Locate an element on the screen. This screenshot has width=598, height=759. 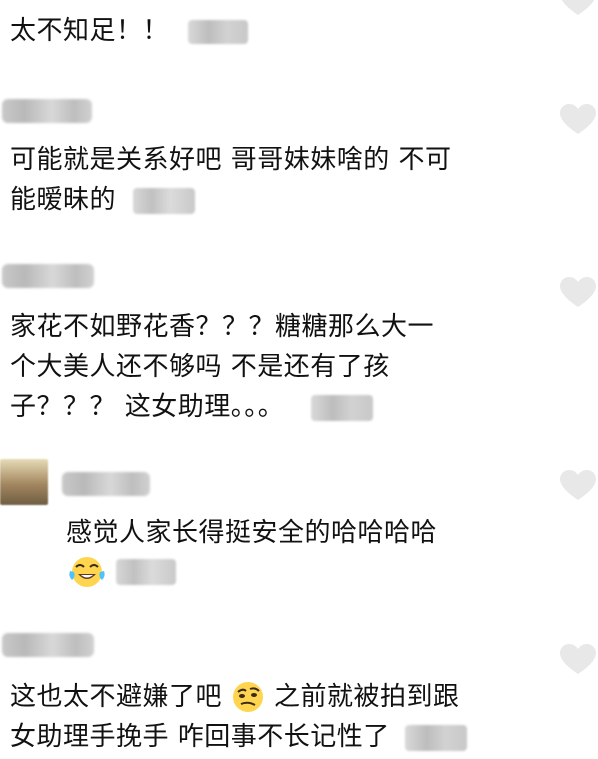
comment-text-5: 这也太不避嫌了吧 之前就被拍到跟 女助理手挽手 咋回事不长记性了 is located at coordinates (275, 717).